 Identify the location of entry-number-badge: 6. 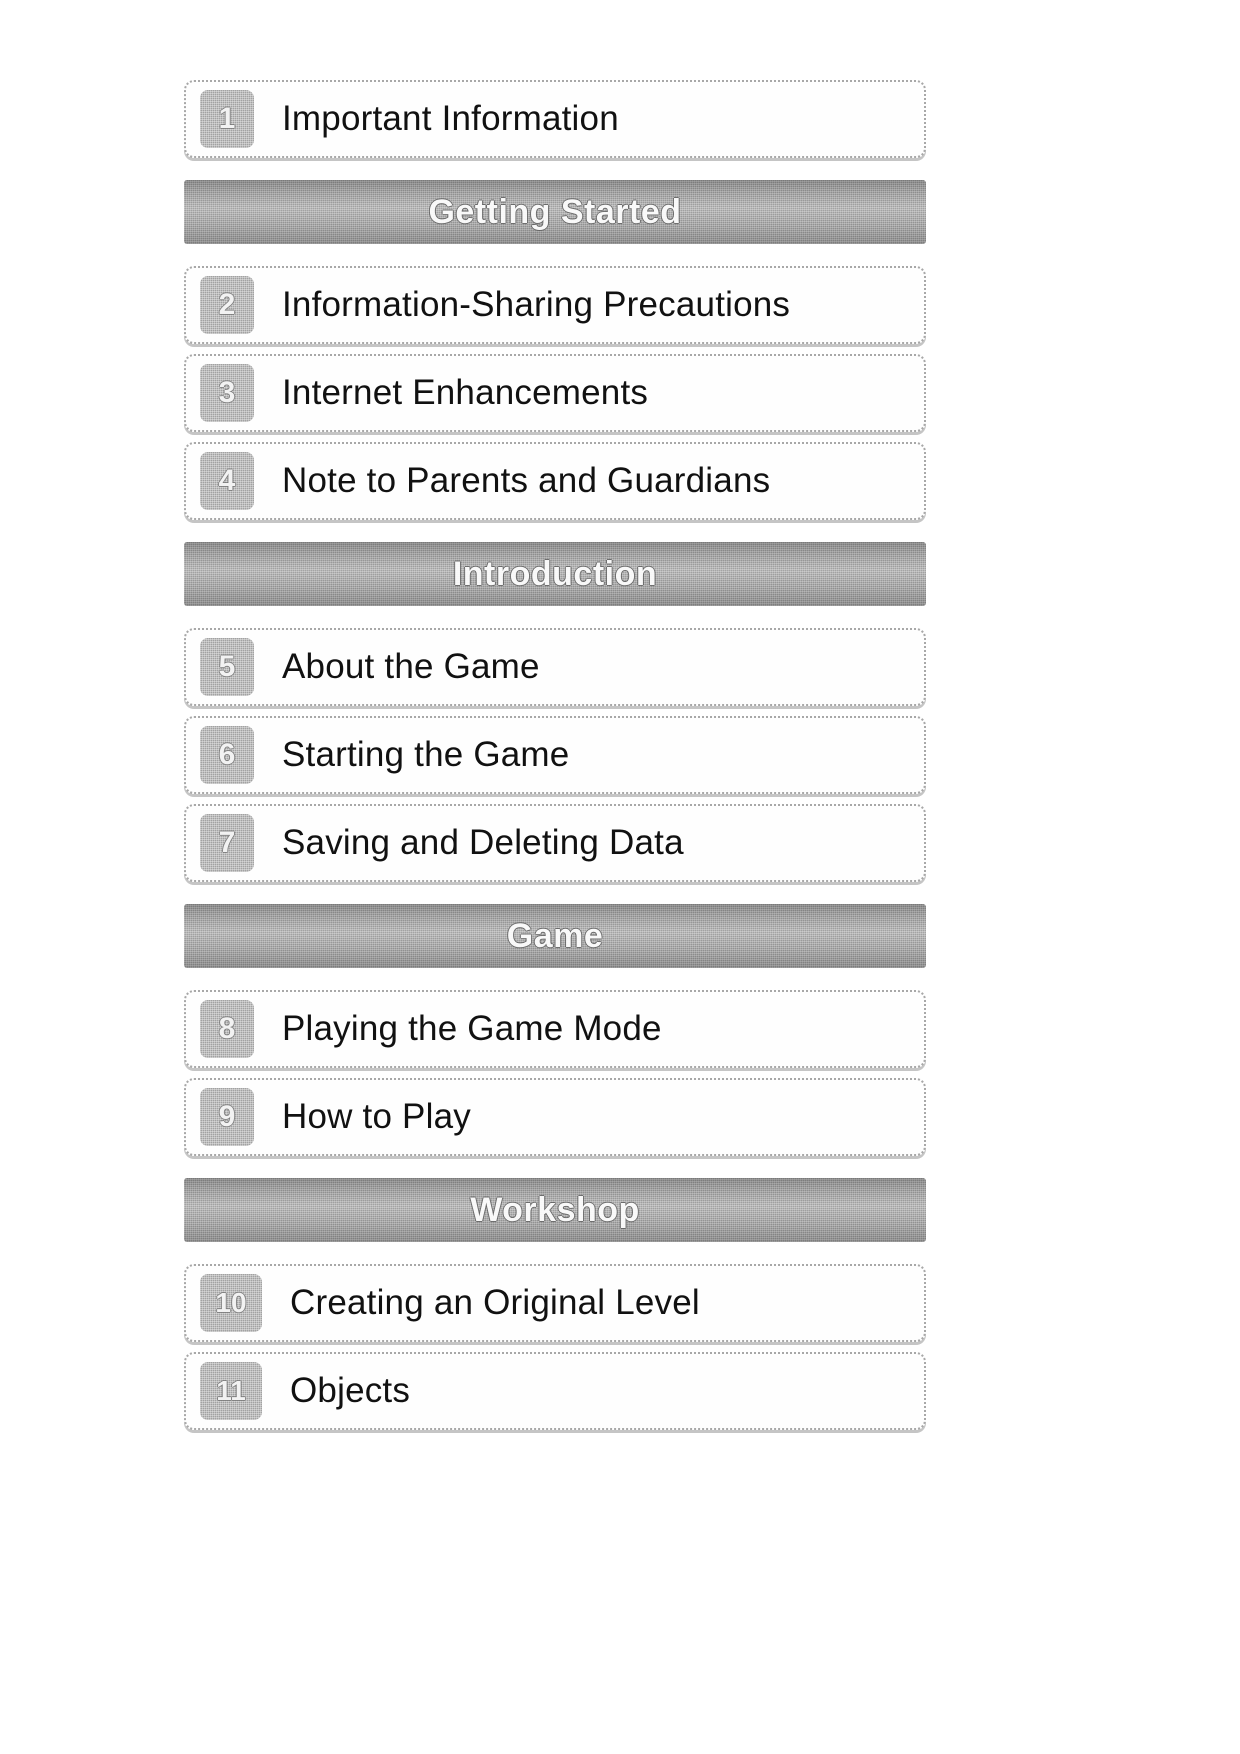
(227, 755).